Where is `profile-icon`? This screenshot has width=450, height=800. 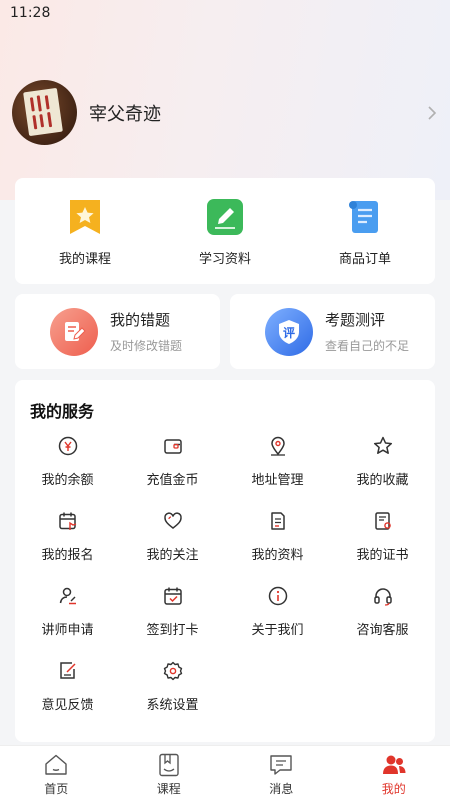 profile-icon is located at coordinates (394, 764).